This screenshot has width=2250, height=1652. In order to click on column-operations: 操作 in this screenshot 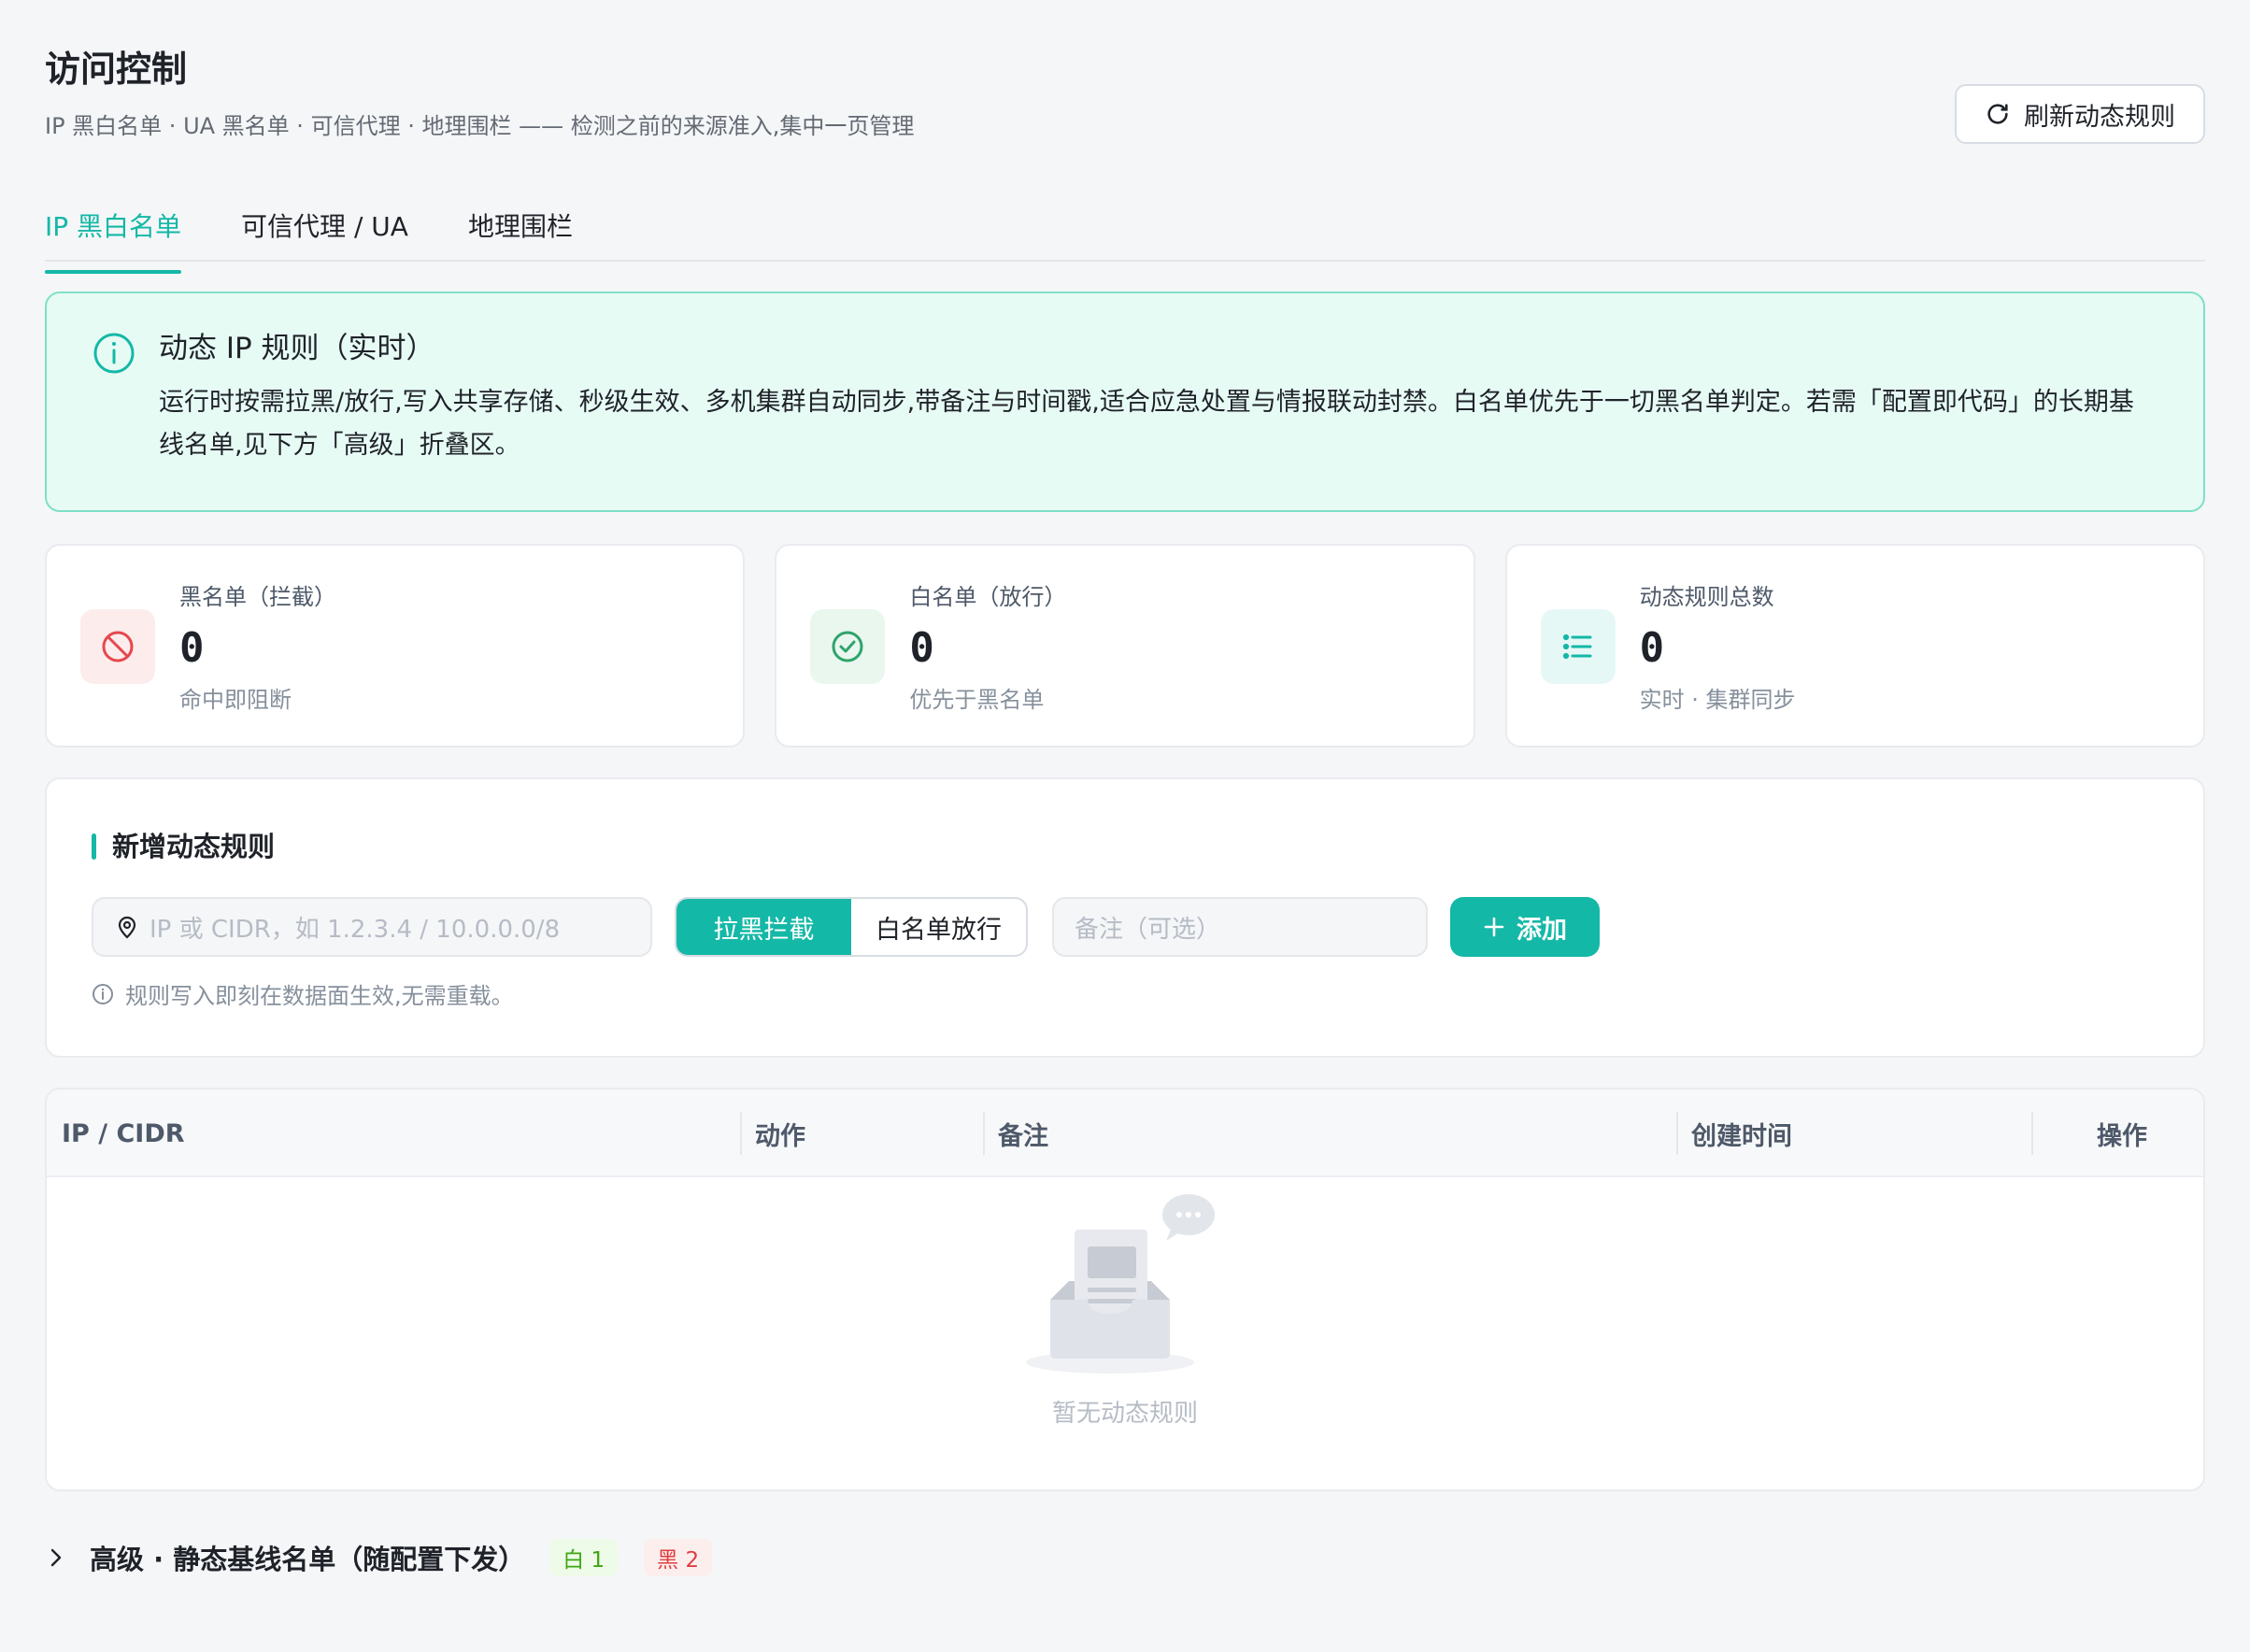, I will do `click(2117, 1133)`.